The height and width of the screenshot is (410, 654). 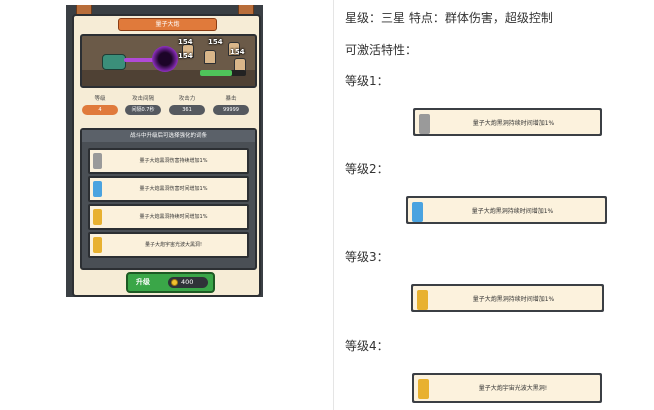 What do you see at coordinates (173, 217) in the screenshot?
I see `trait-text: 量子大炮黑洞持续时间增加1%` at bounding box center [173, 217].